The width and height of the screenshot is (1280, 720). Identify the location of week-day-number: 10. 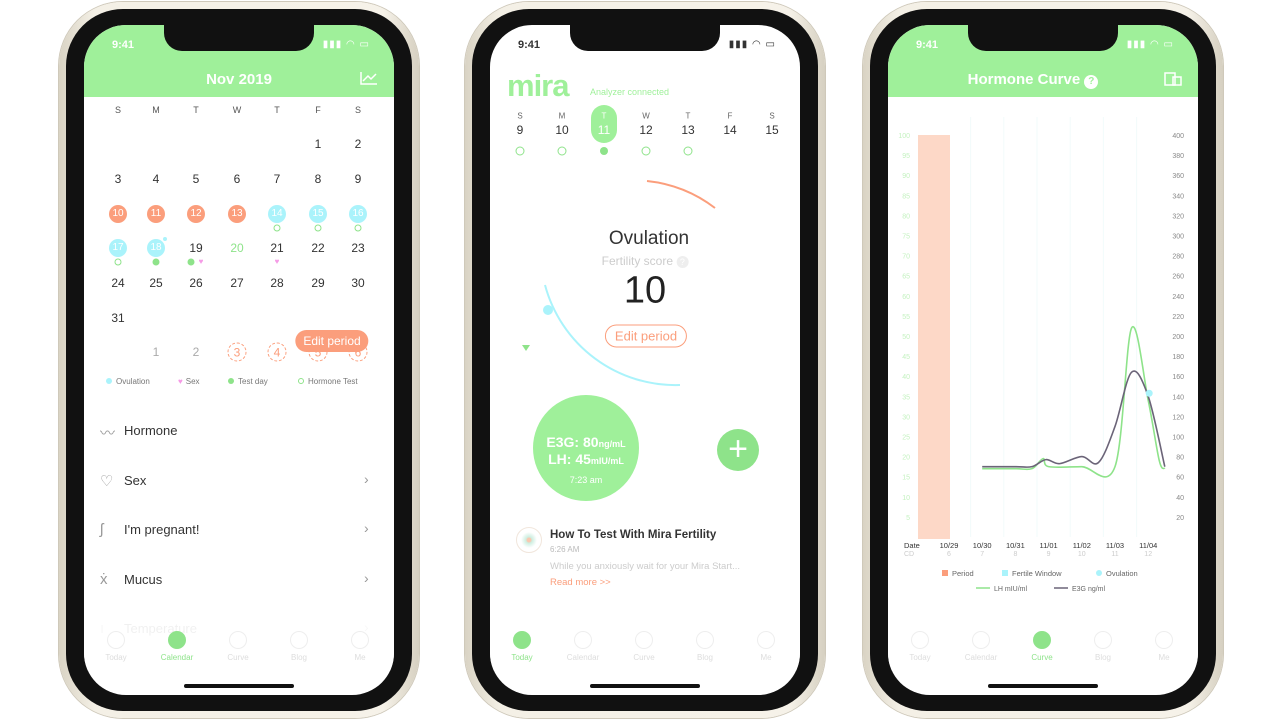
(561, 130).